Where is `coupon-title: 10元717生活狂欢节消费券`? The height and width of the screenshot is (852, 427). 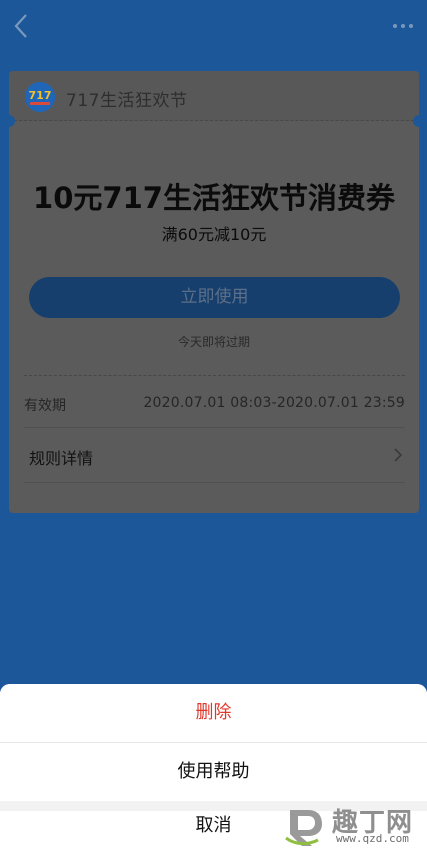 coupon-title: 10元717生活狂欢节消费券 is located at coordinates (214, 198).